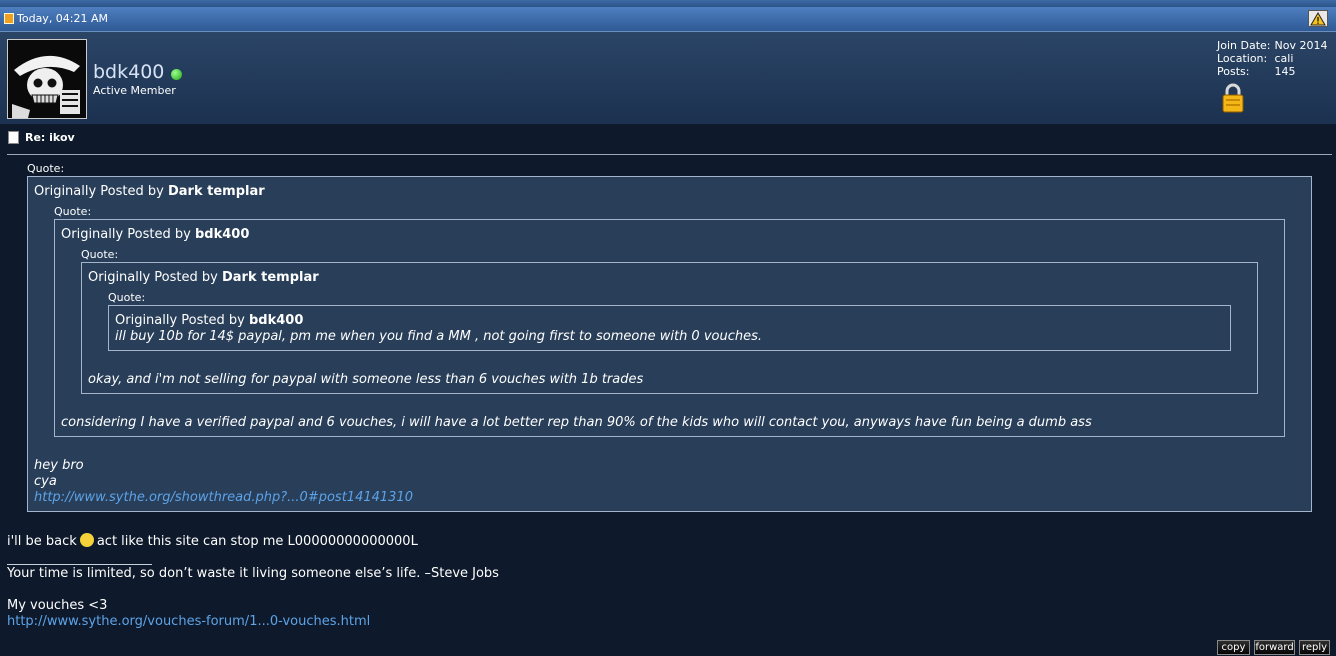 The height and width of the screenshot is (656, 1336). What do you see at coordinates (1274, 647) in the screenshot?
I see `forward-button: forward` at bounding box center [1274, 647].